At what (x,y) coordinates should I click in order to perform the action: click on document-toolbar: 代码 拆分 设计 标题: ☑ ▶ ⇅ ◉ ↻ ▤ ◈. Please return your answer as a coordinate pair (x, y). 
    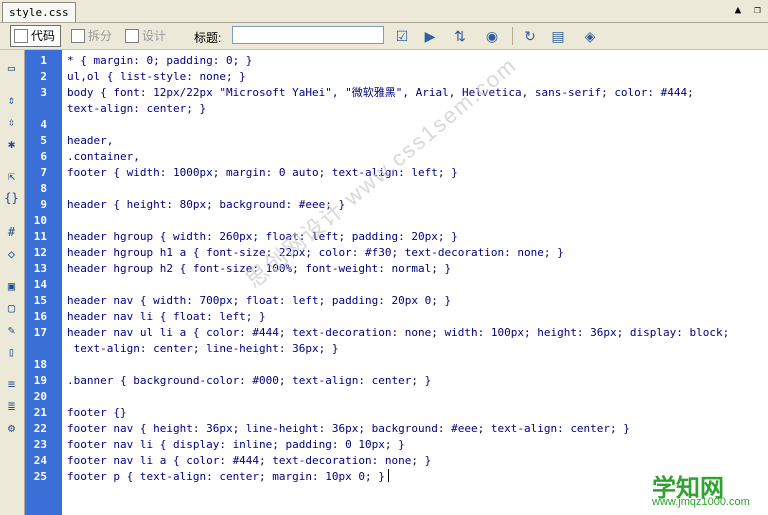
    Looking at the image, I should click on (384, 36).